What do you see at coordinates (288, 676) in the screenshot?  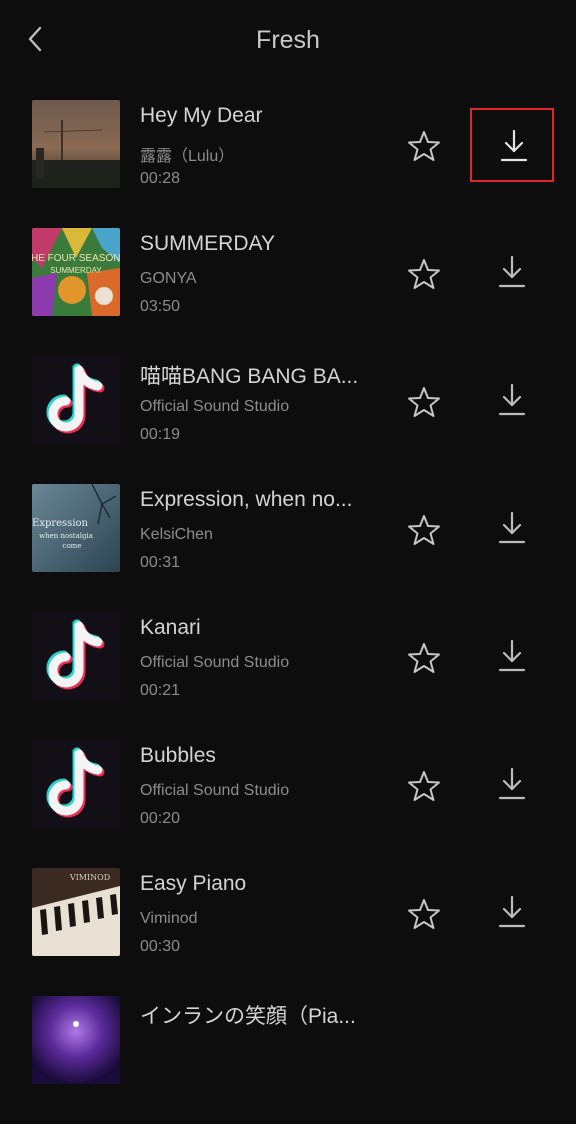 I see `song-row: Kanari Official Sound Studio 00:21` at bounding box center [288, 676].